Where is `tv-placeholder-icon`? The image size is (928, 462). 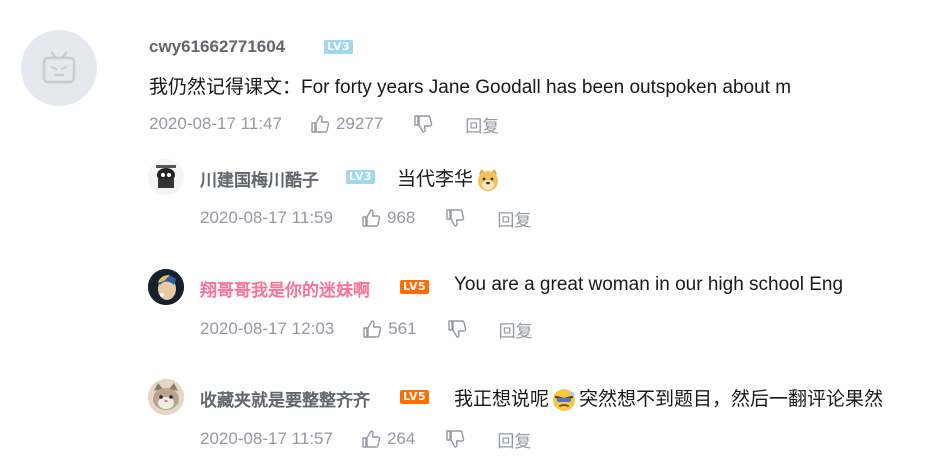 tv-placeholder-icon is located at coordinates (59, 67).